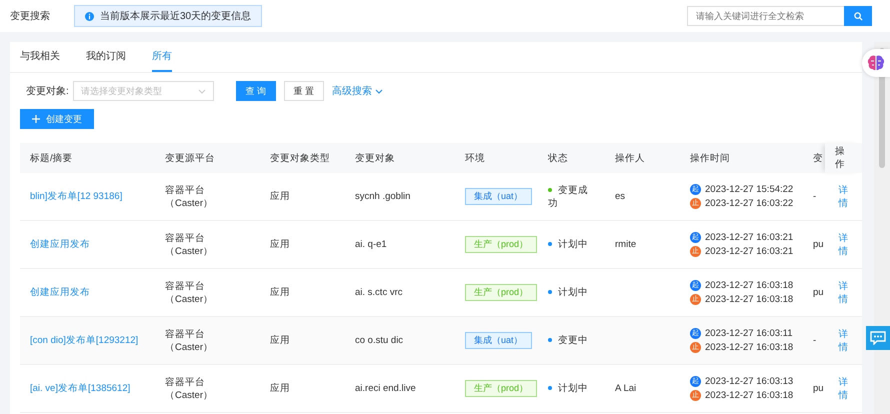  What do you see at coordinates (57, 119) in the screenshot?
I see `create-change-button: 创建变更` at bounding box center [57, 119].